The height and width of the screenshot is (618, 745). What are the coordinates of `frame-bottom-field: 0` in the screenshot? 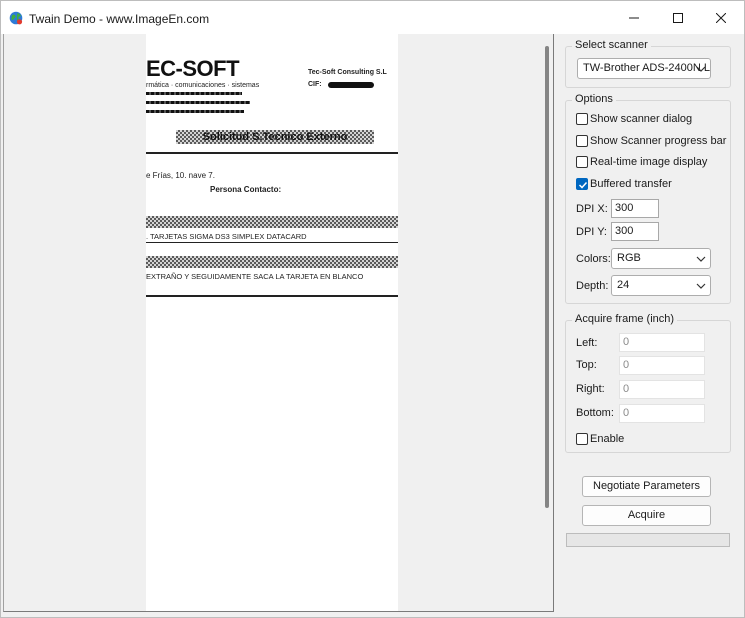 It's located at (662, 413).